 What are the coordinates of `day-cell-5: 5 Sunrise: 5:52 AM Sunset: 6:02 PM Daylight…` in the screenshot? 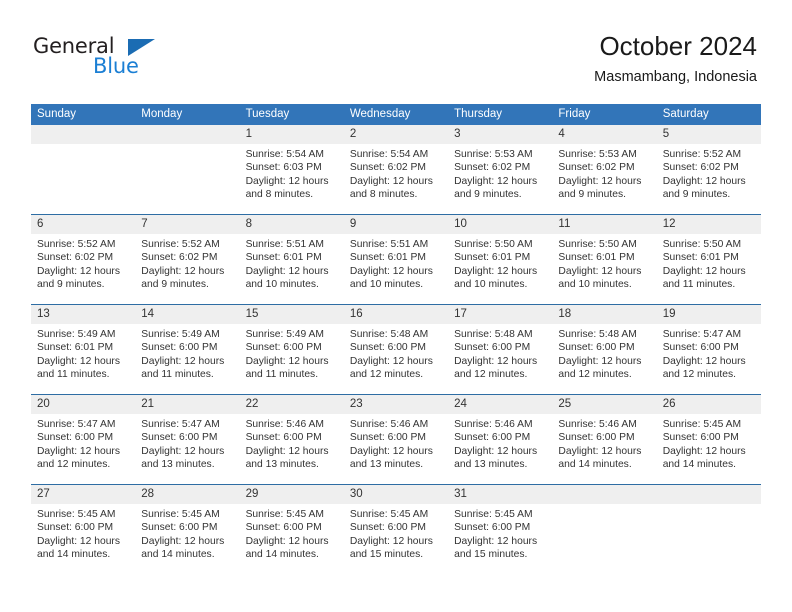 It's located at (708, 169).